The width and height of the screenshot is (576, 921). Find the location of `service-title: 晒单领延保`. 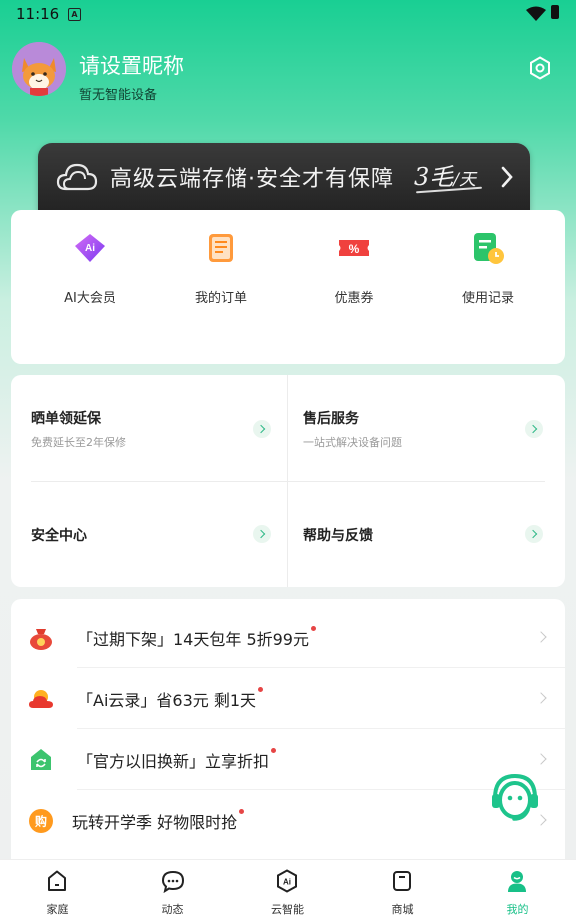

service-title: 晒单领延保 is located at coordinates (66, 419).